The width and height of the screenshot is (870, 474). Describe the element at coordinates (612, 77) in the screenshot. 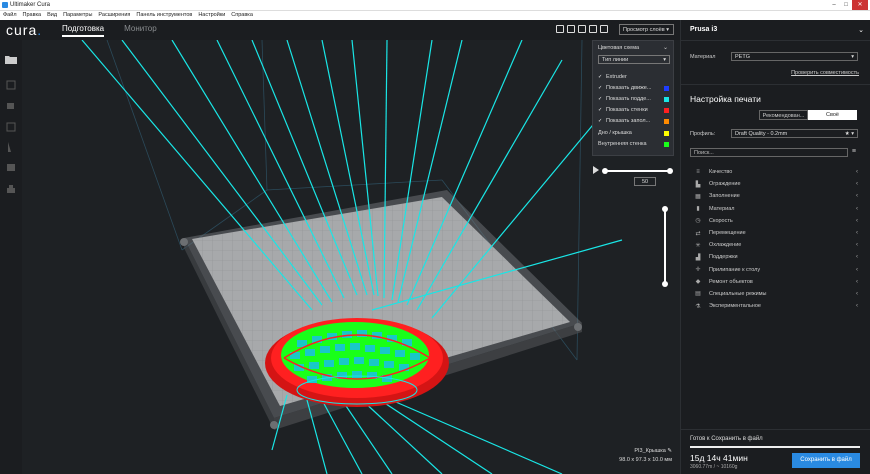

I see `extruder-toggle: ✓ Extruder` at that location.